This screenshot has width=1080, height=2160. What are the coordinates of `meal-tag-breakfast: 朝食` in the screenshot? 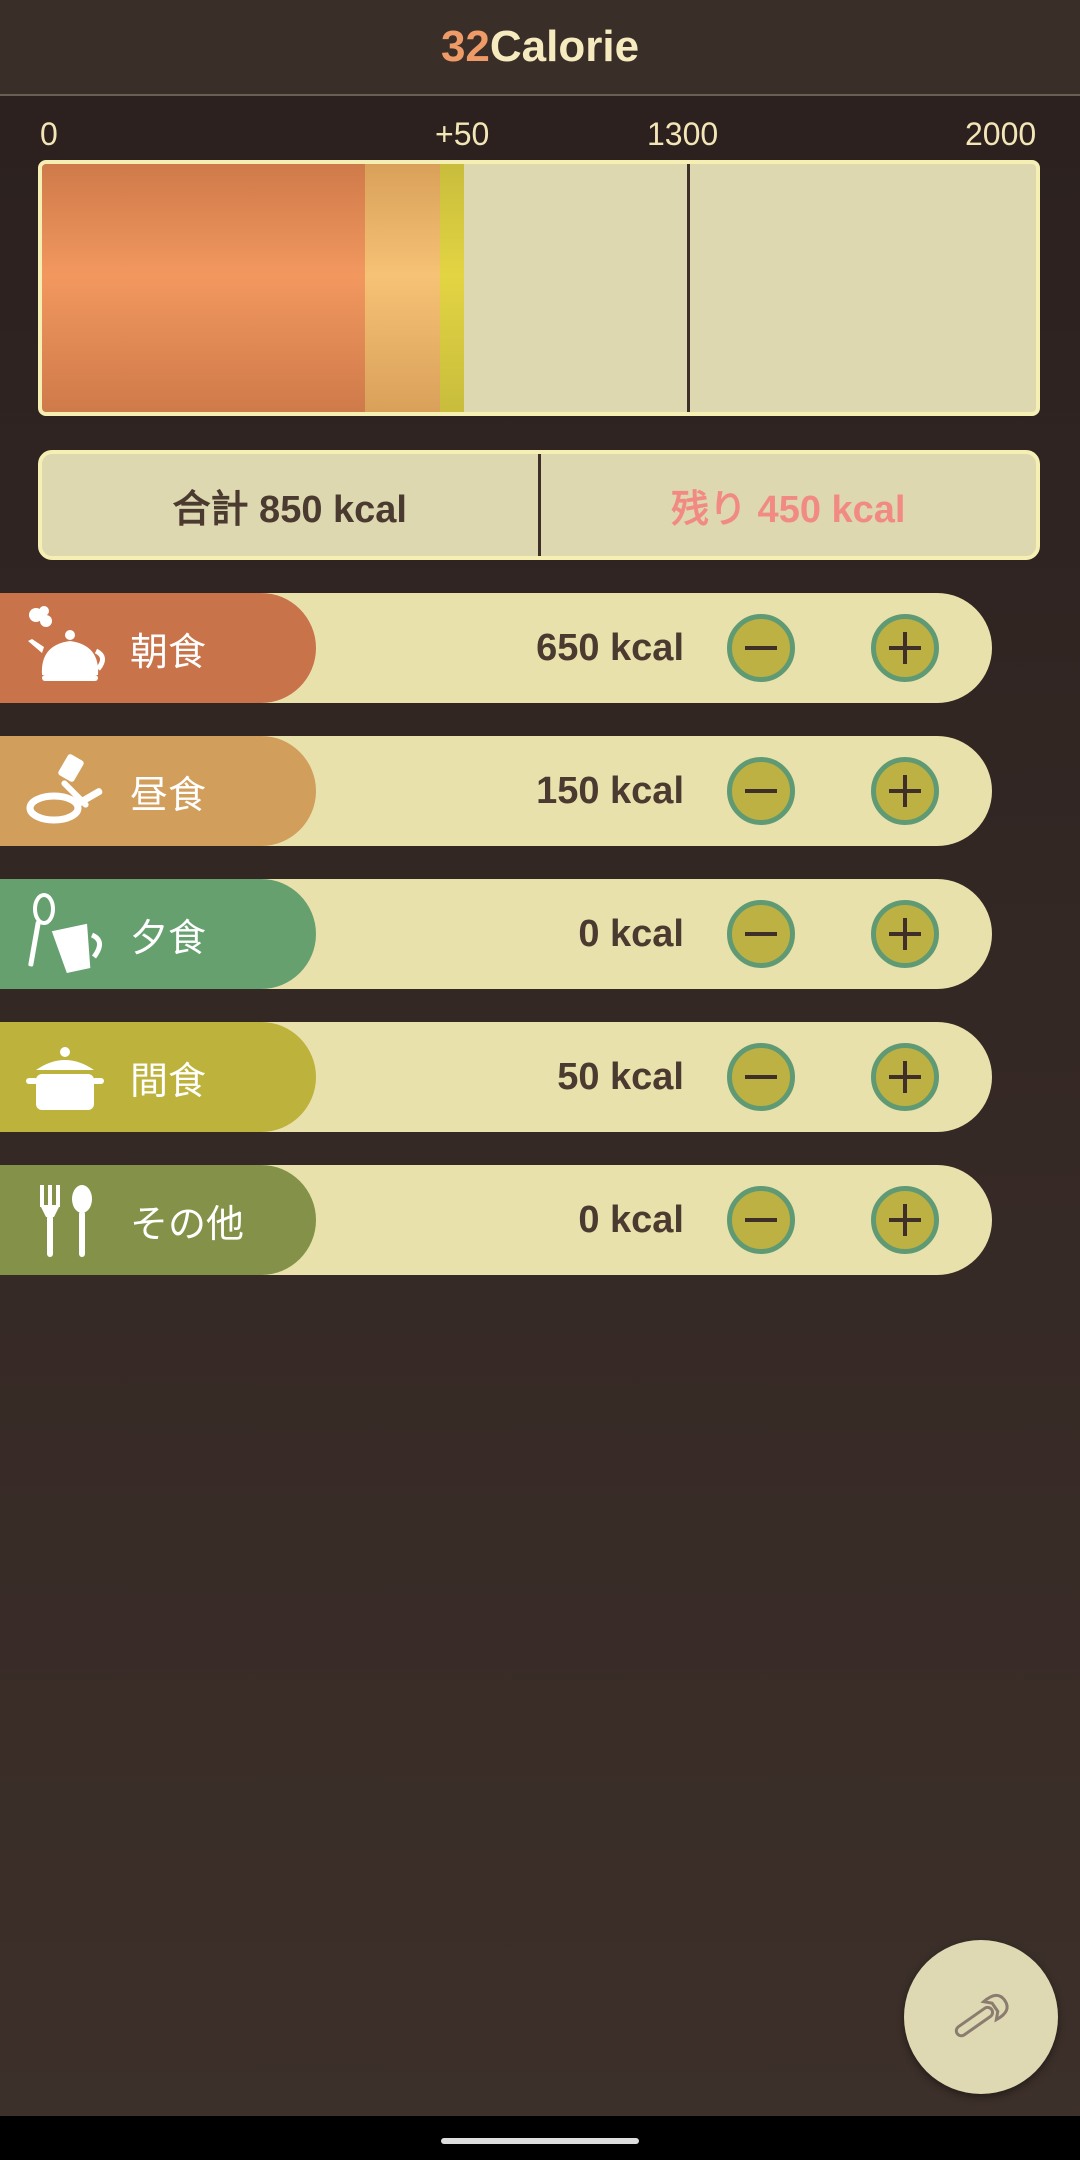 It's located at (158, 648).